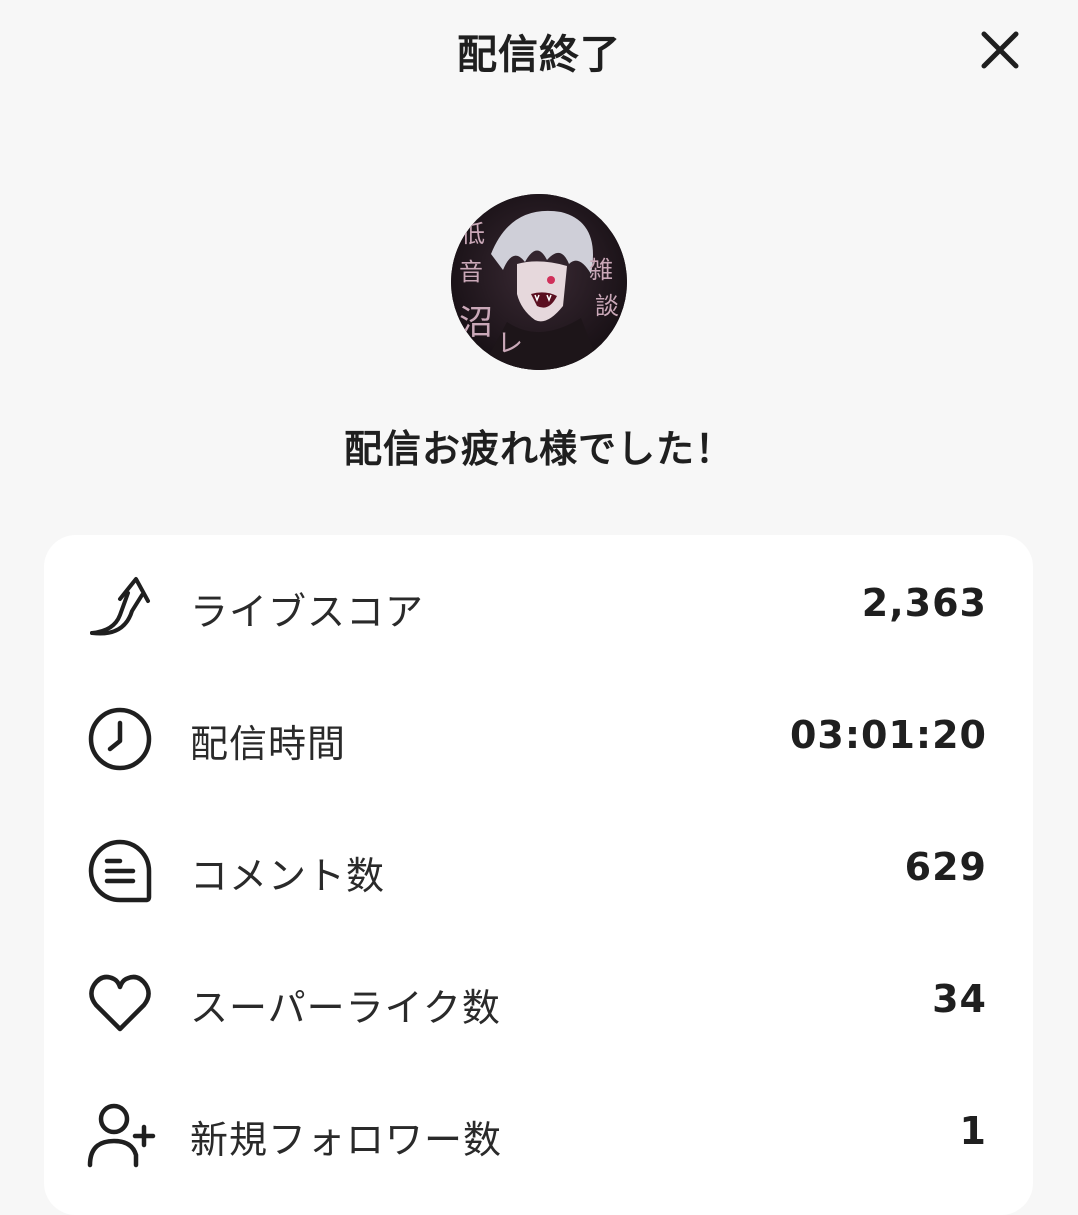 The height and width of the screenshot is (1215, 1078). What do you see at coordinates (538, 603) in the screenshot?
I see `stat-row-live-score: ライブスコア 2,363` at bounding box center [538, 603].